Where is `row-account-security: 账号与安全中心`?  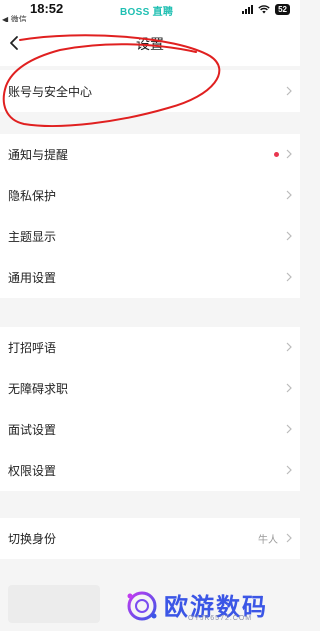 row-account-security: 账号与安全中心 is located at coordinates (150, 91).